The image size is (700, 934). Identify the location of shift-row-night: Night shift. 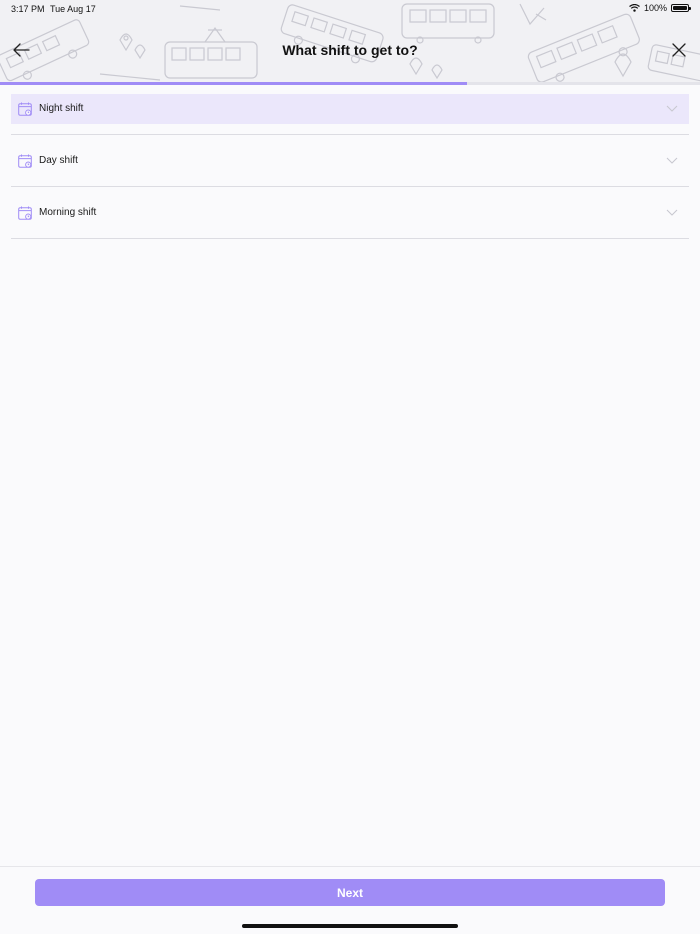
(350, 109).